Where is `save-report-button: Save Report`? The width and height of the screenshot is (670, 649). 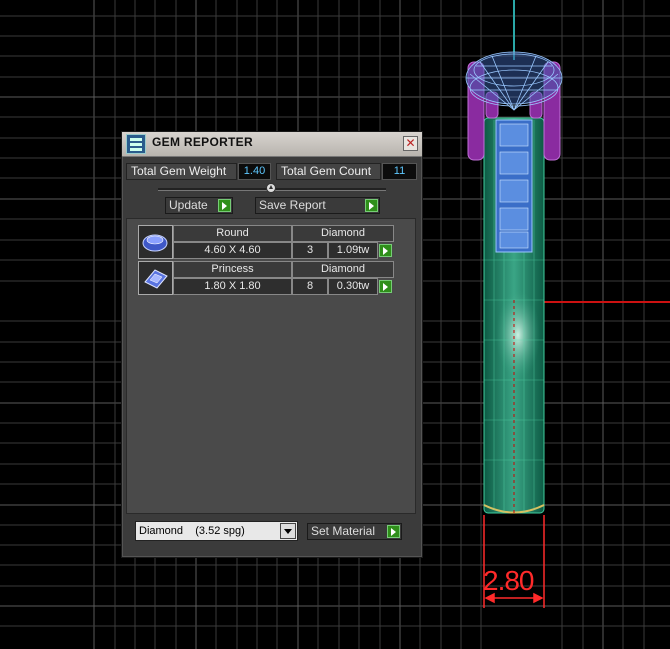 save-report-button: Save Report is located at coordinates (317, 205).